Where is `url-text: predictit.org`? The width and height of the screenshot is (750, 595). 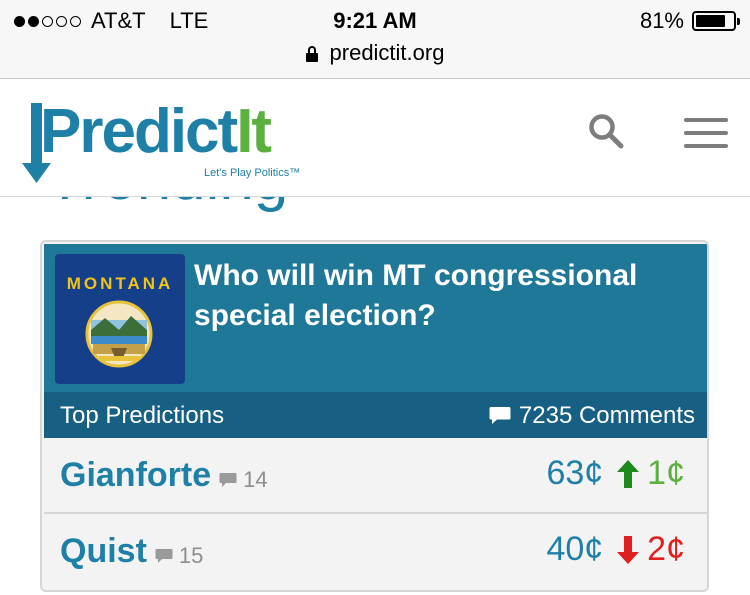 url-text: predictit.org is located at coordinates (387, 53).